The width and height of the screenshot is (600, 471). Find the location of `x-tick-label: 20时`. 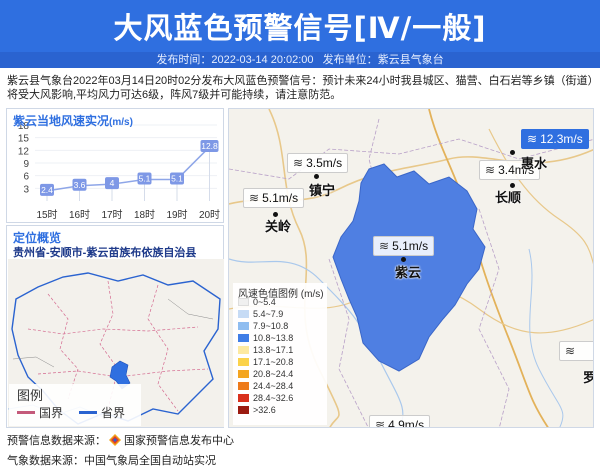

x-tick-label: 20时 is located at coordinates (209, 215).